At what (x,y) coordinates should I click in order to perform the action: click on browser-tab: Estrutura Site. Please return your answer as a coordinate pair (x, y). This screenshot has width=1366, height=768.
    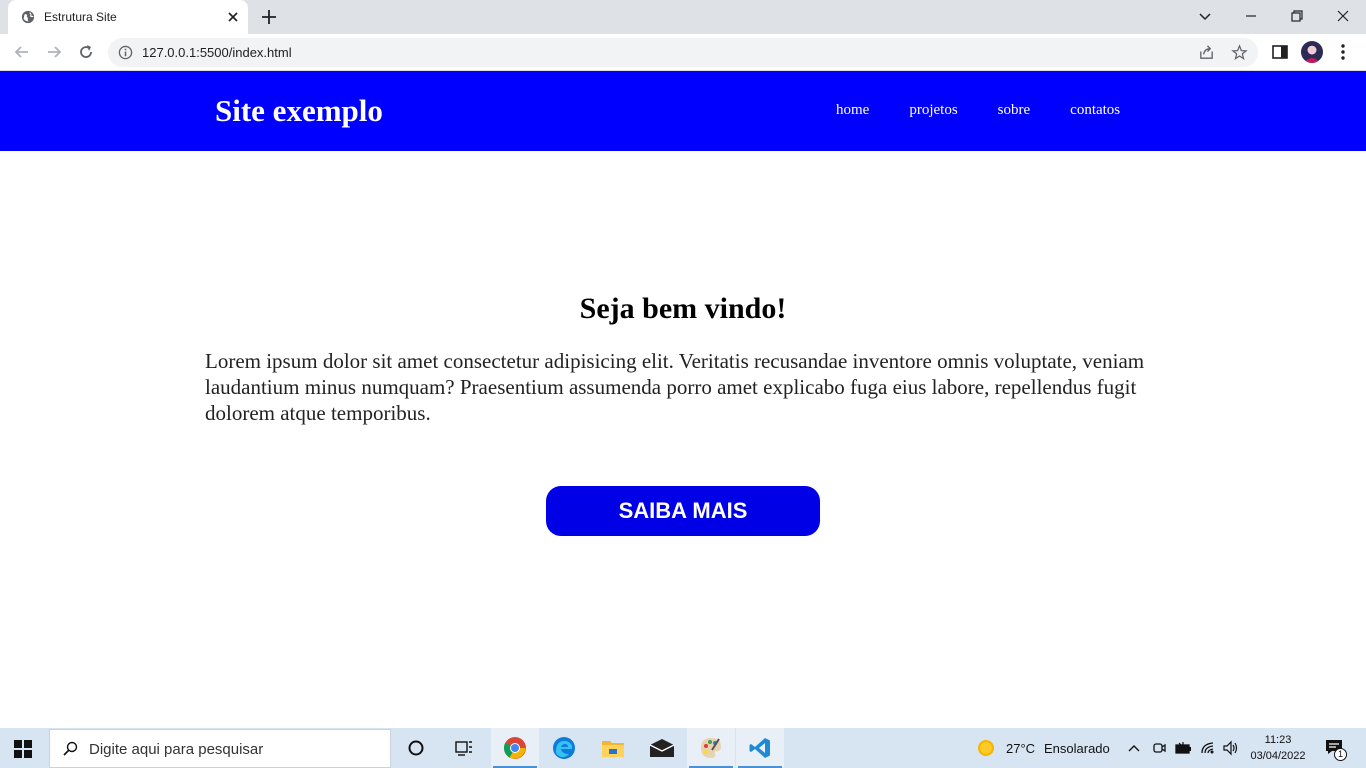
    Looking at the image, I should click on (128, 17).